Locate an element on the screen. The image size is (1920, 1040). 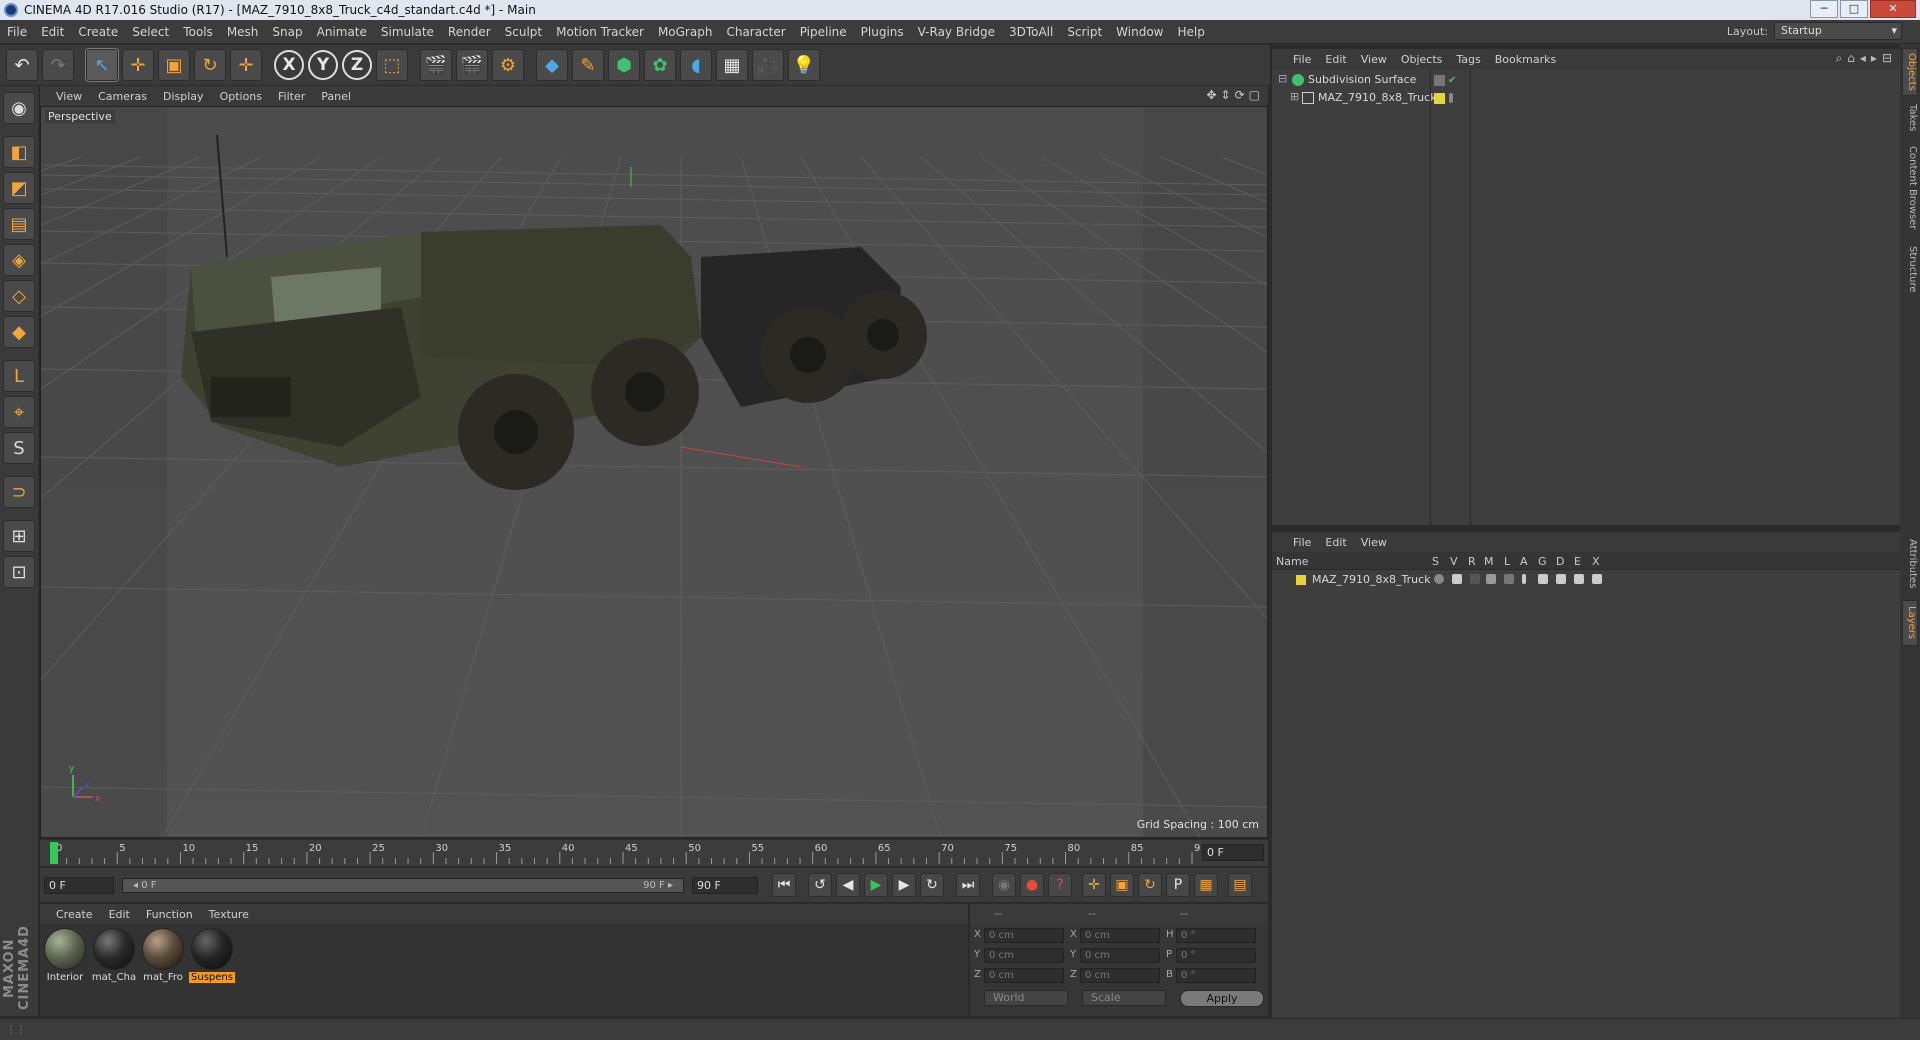
menu-character: Character is located at coordinates (755, 32).